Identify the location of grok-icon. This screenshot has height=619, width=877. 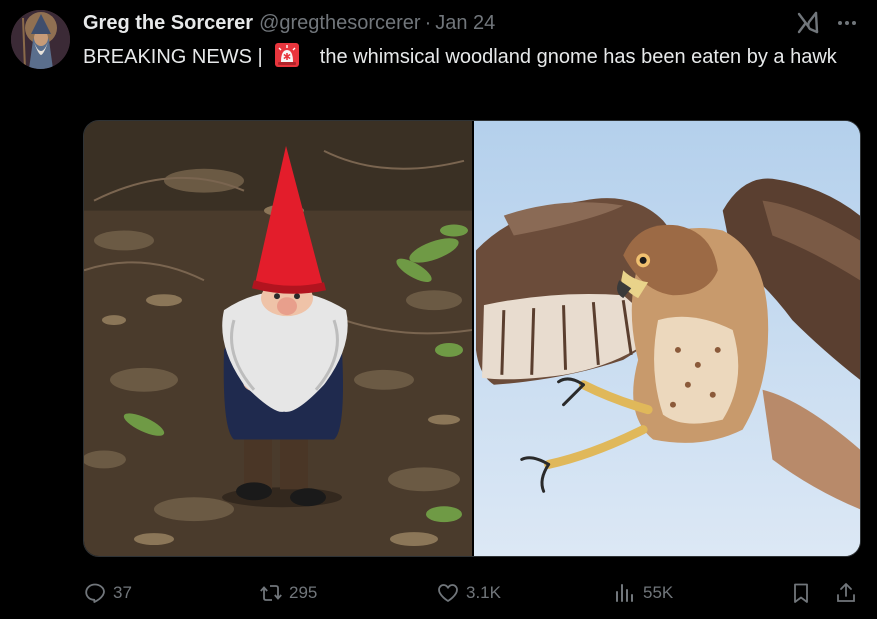
(808, 23).